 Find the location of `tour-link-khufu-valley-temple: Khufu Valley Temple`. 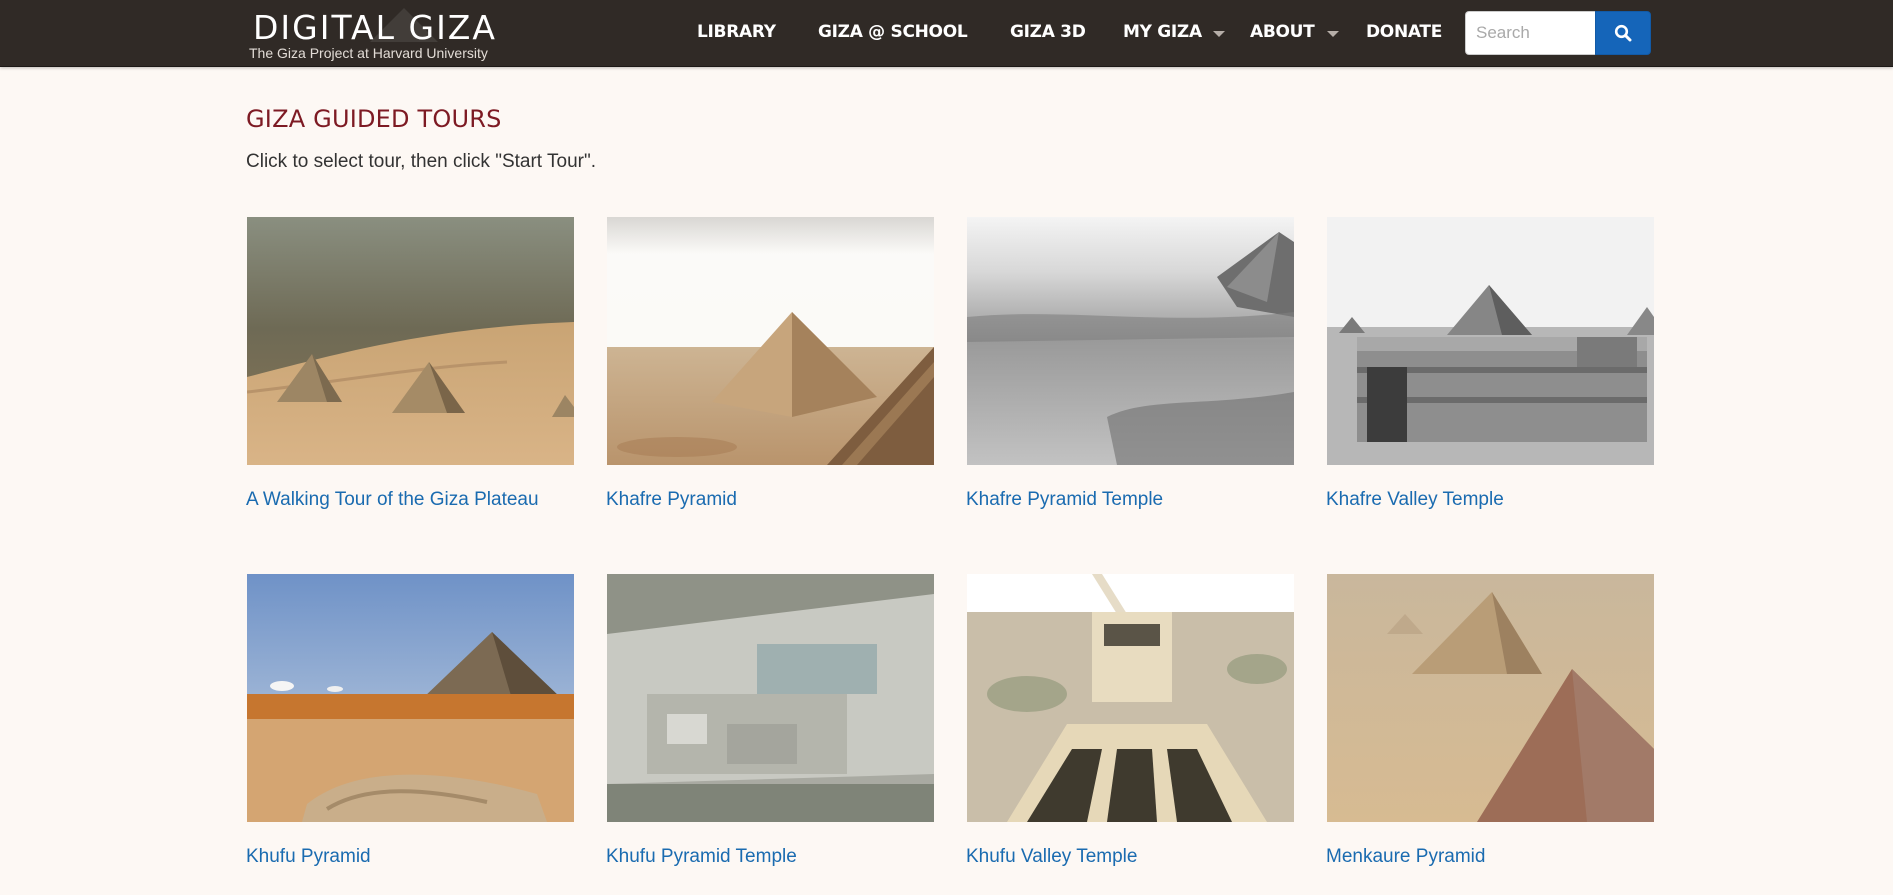

tour-link-khufu-valley-temple: Khufu Valley Temple is located at coordinates (1051, 857).